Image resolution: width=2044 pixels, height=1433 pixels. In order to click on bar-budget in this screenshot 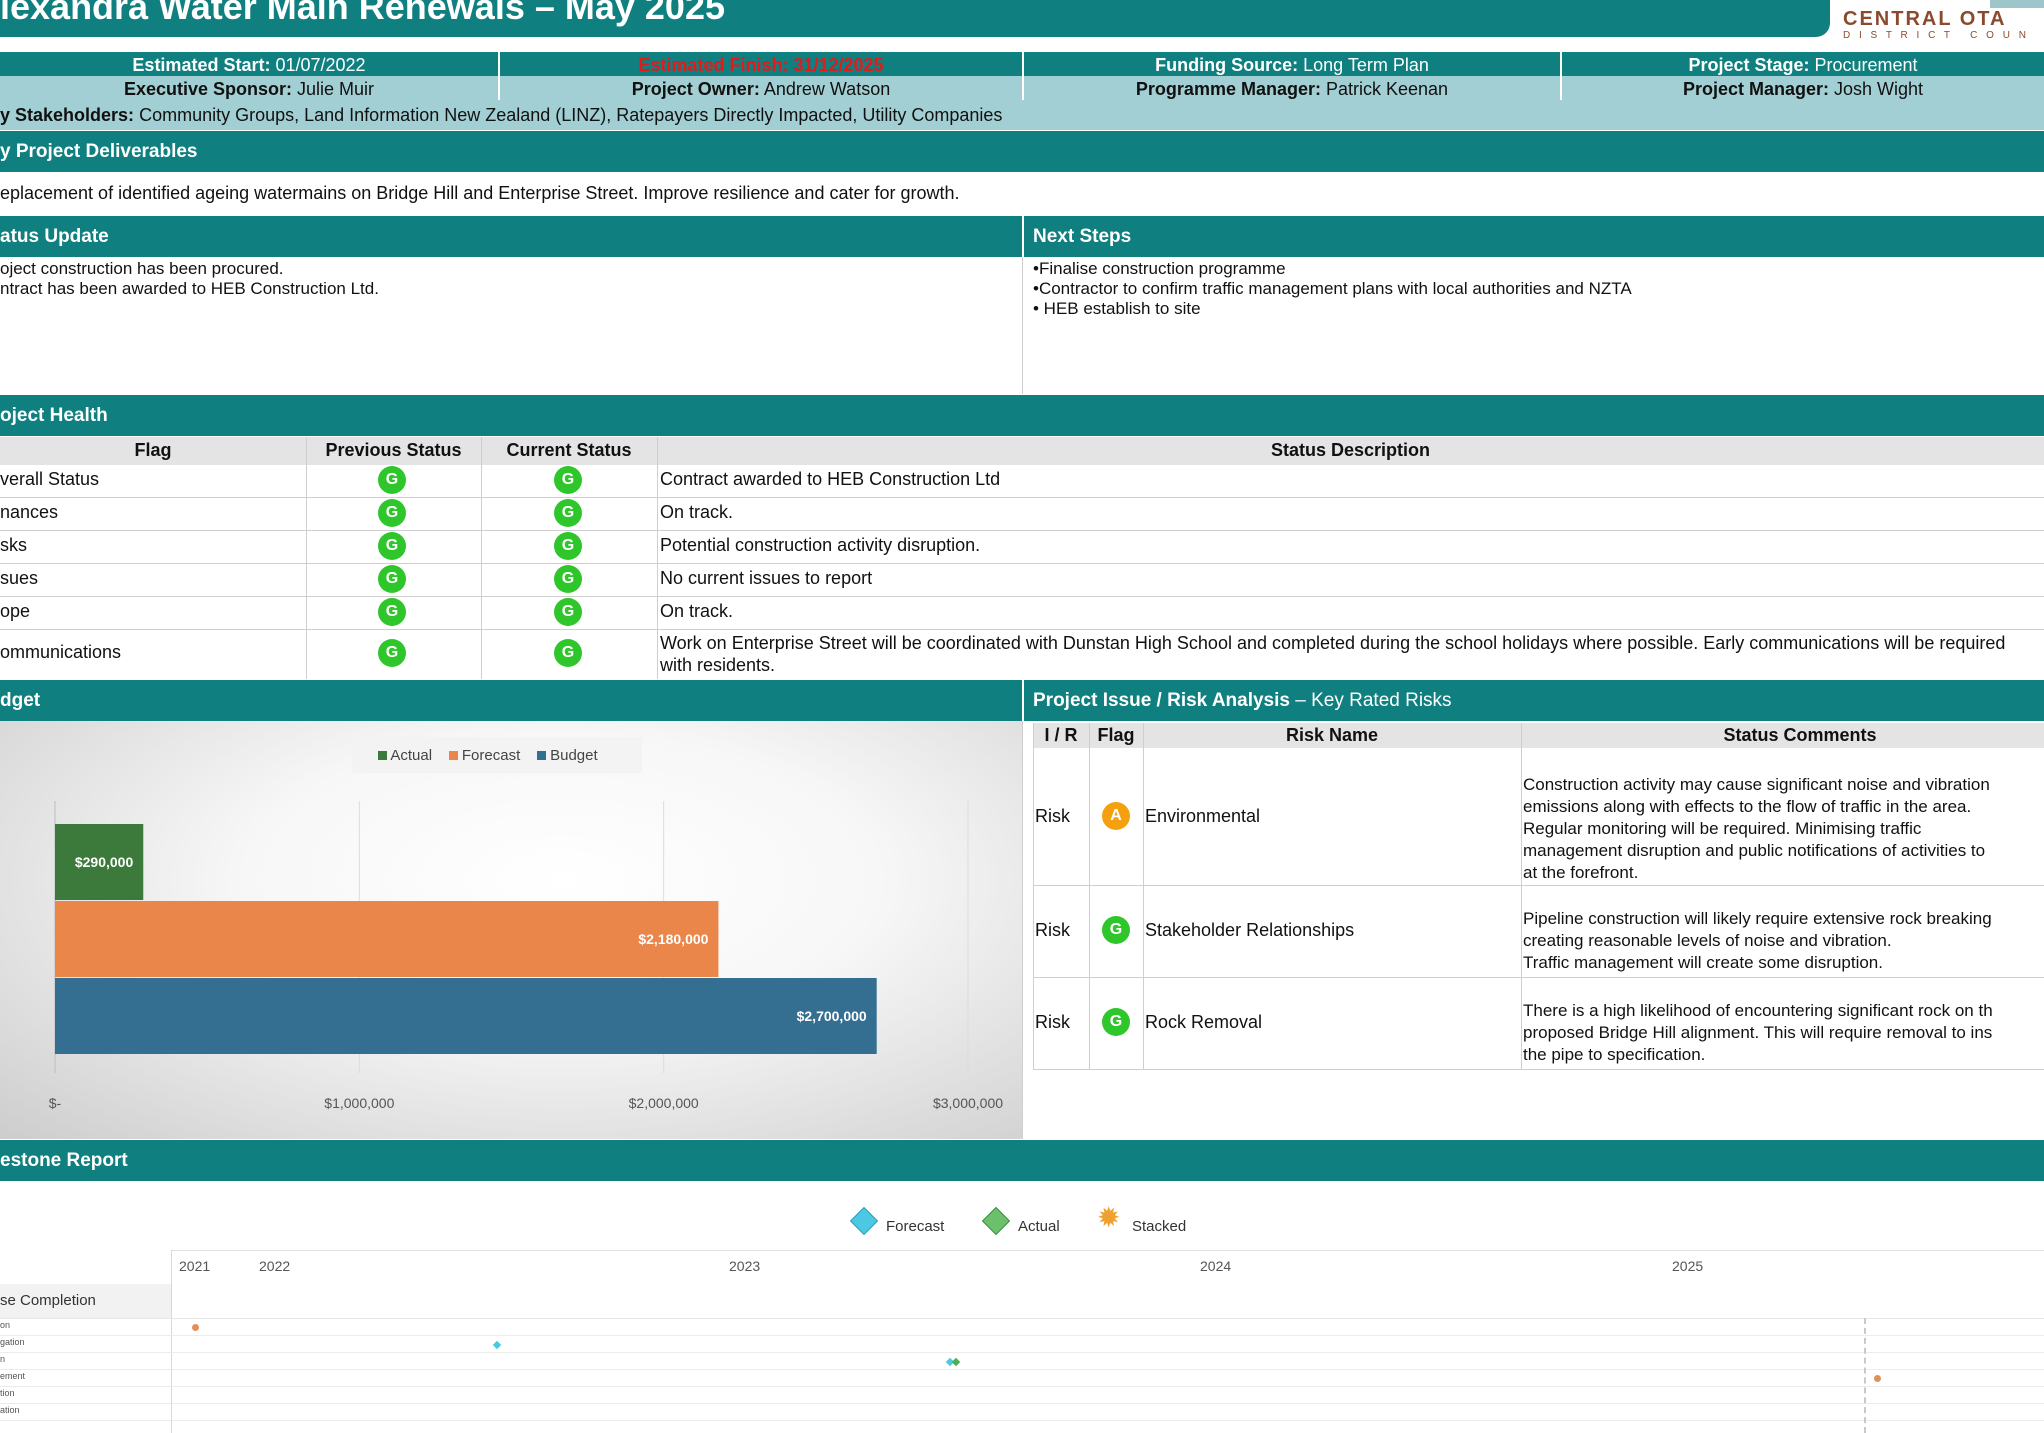, I will do `click(466, 1016)`.